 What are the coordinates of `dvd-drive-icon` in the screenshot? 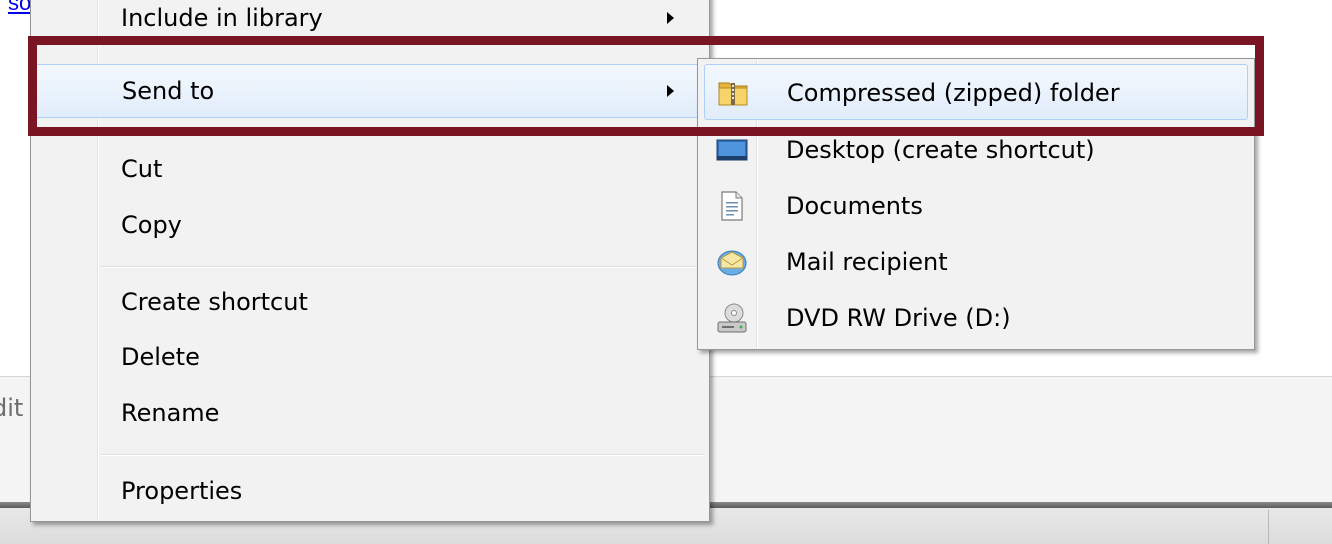 It's located at (732, 318).